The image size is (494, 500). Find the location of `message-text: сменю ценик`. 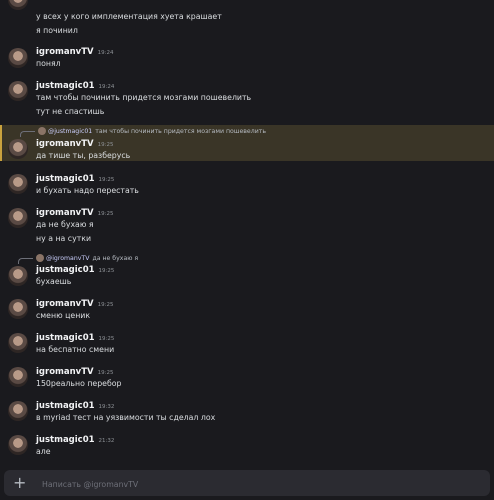

message-text: сменю ценик is located at coordinates (63, 315).